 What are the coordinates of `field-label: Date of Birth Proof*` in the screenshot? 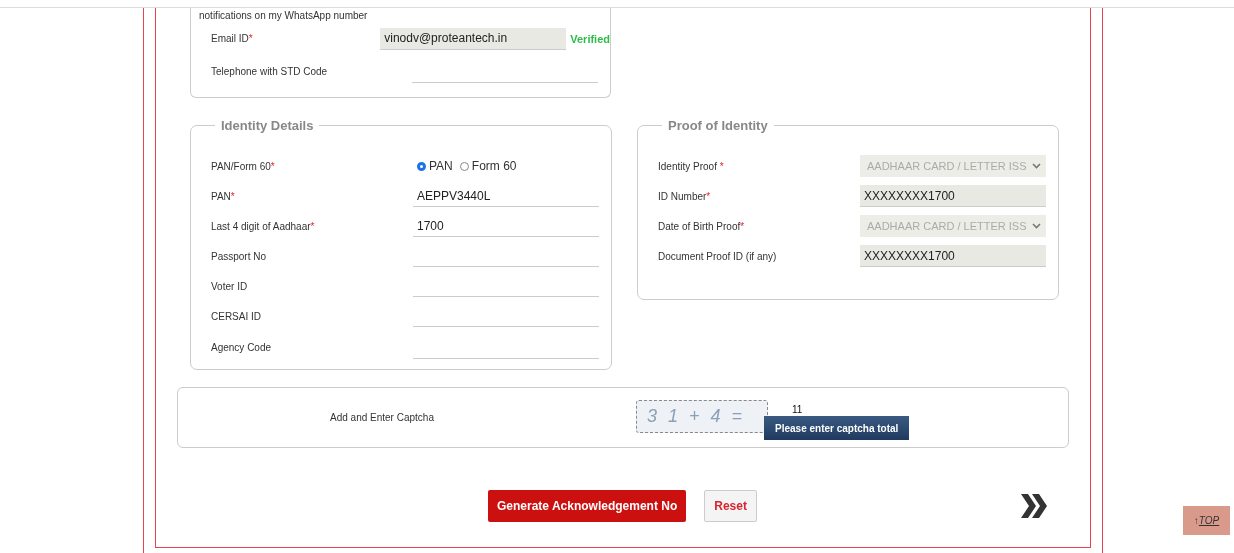 It's located at (702, 226).